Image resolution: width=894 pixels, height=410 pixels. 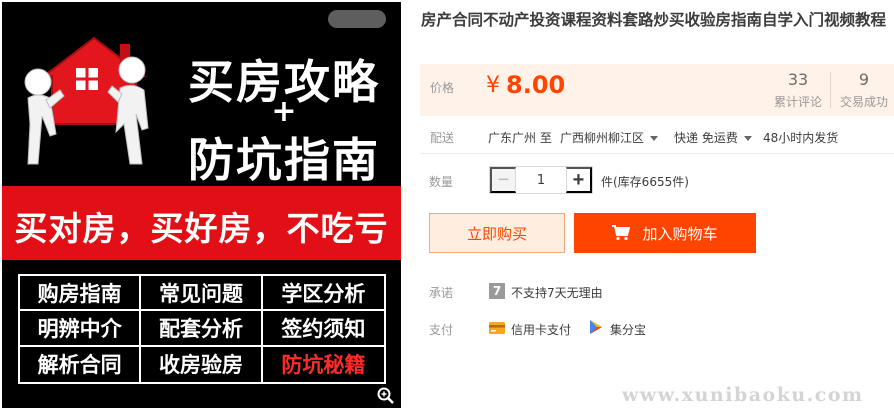 What do you see at coordinates (493, 85) in the screenshot?
I see `price-currency: ¥` at bounding box center [493, 85].